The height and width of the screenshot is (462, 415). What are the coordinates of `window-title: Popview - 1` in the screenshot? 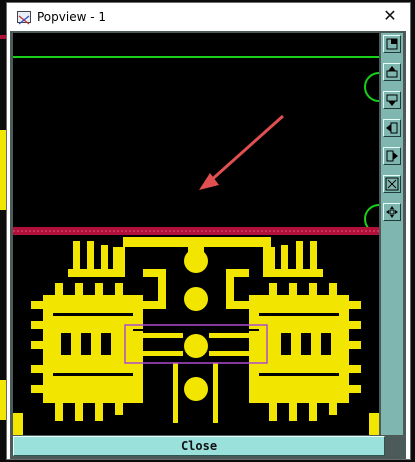 It's located at (71, 17).